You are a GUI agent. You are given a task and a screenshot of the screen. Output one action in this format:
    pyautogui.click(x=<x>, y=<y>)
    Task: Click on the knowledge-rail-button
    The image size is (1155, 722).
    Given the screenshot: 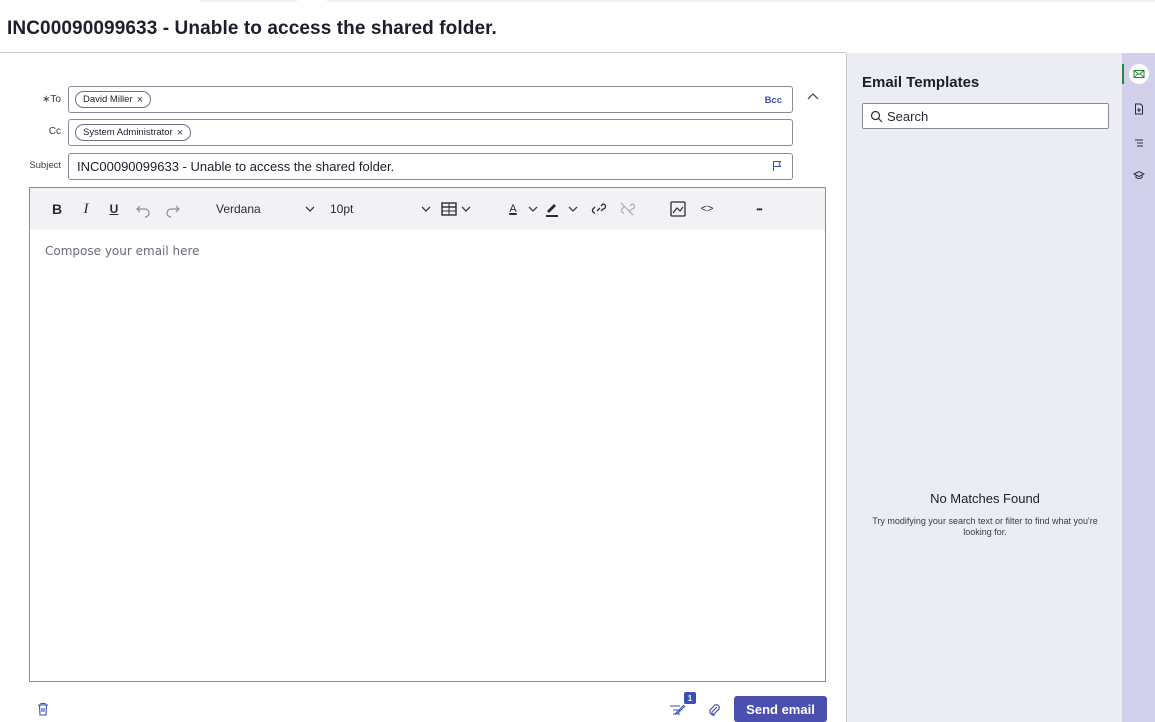 What is the action you would take?
    pyautogui.click(x=1139, y=175)
    